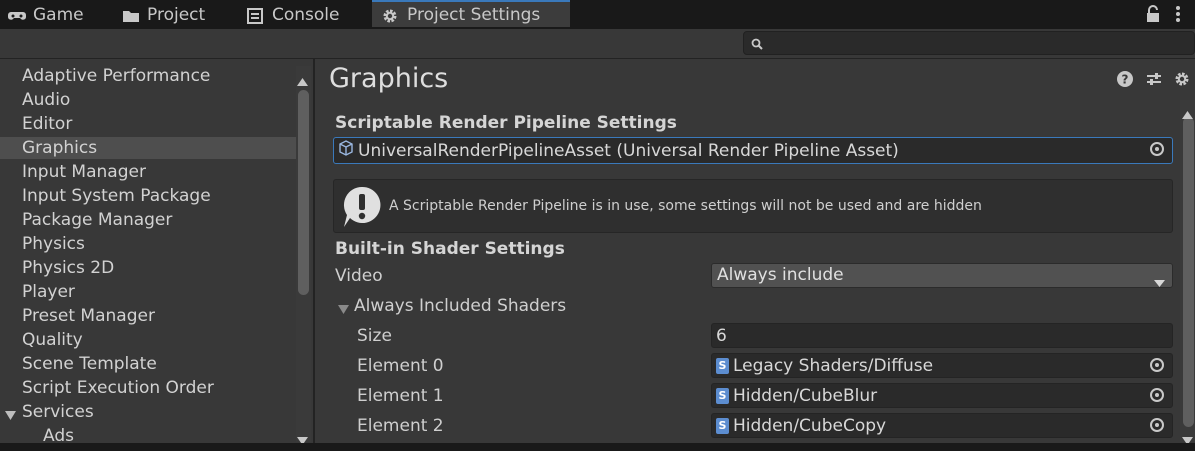 The image size is (1195, 451). What do you see at coordinates (506, 123) in the screenshot?
I see `srp-settings-header: Scriptable Render Pipeline Settings` at bounding box center [506, 123].